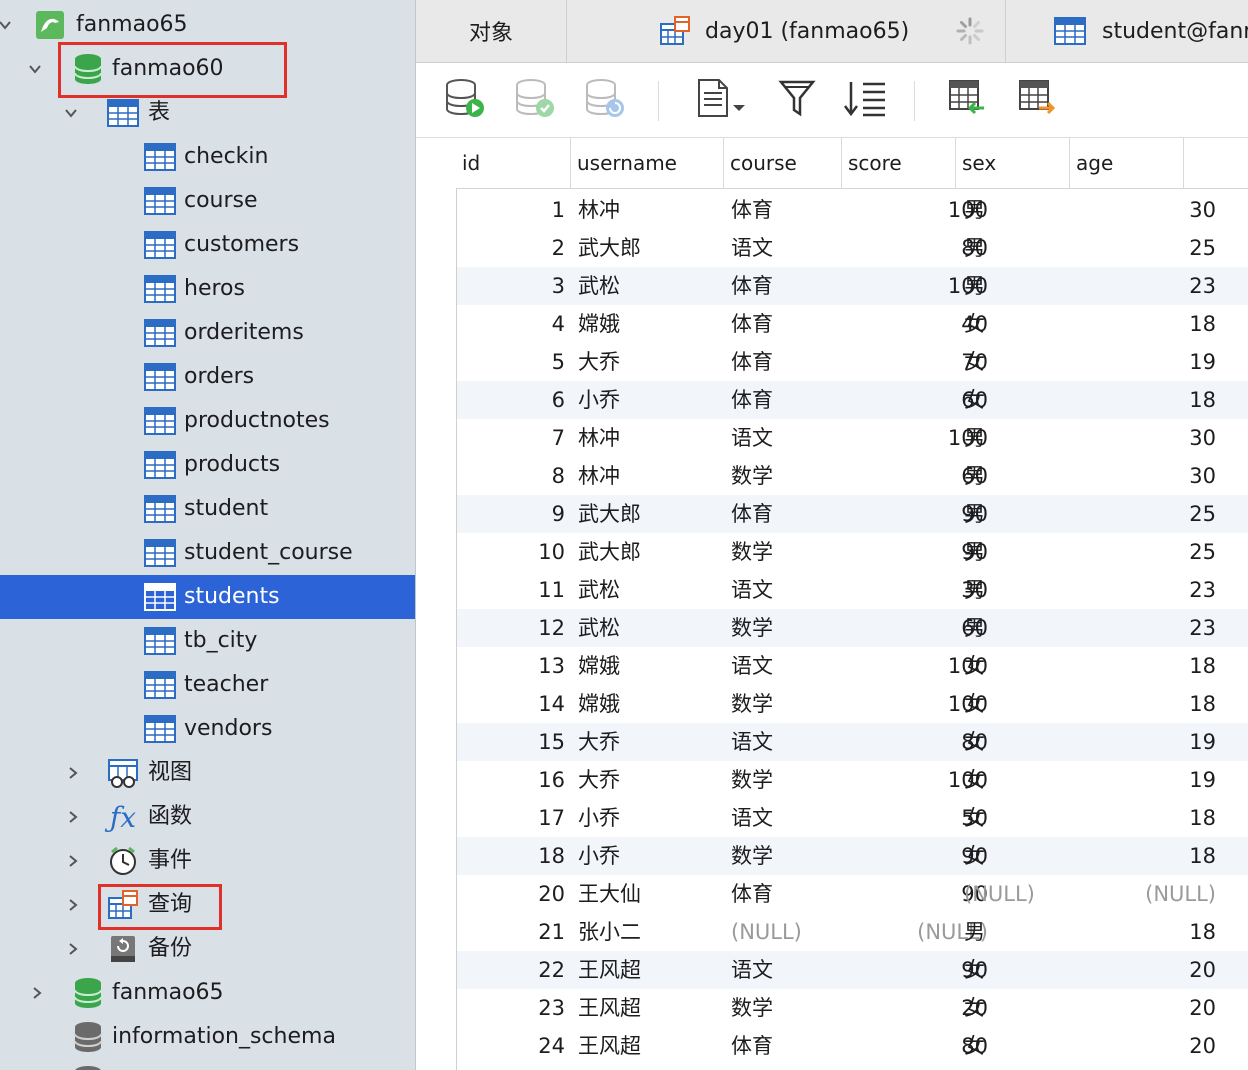  Describe the element at coordinates (207, 465) in the screenshot. I see `sidebar-item-table: products` at that location.